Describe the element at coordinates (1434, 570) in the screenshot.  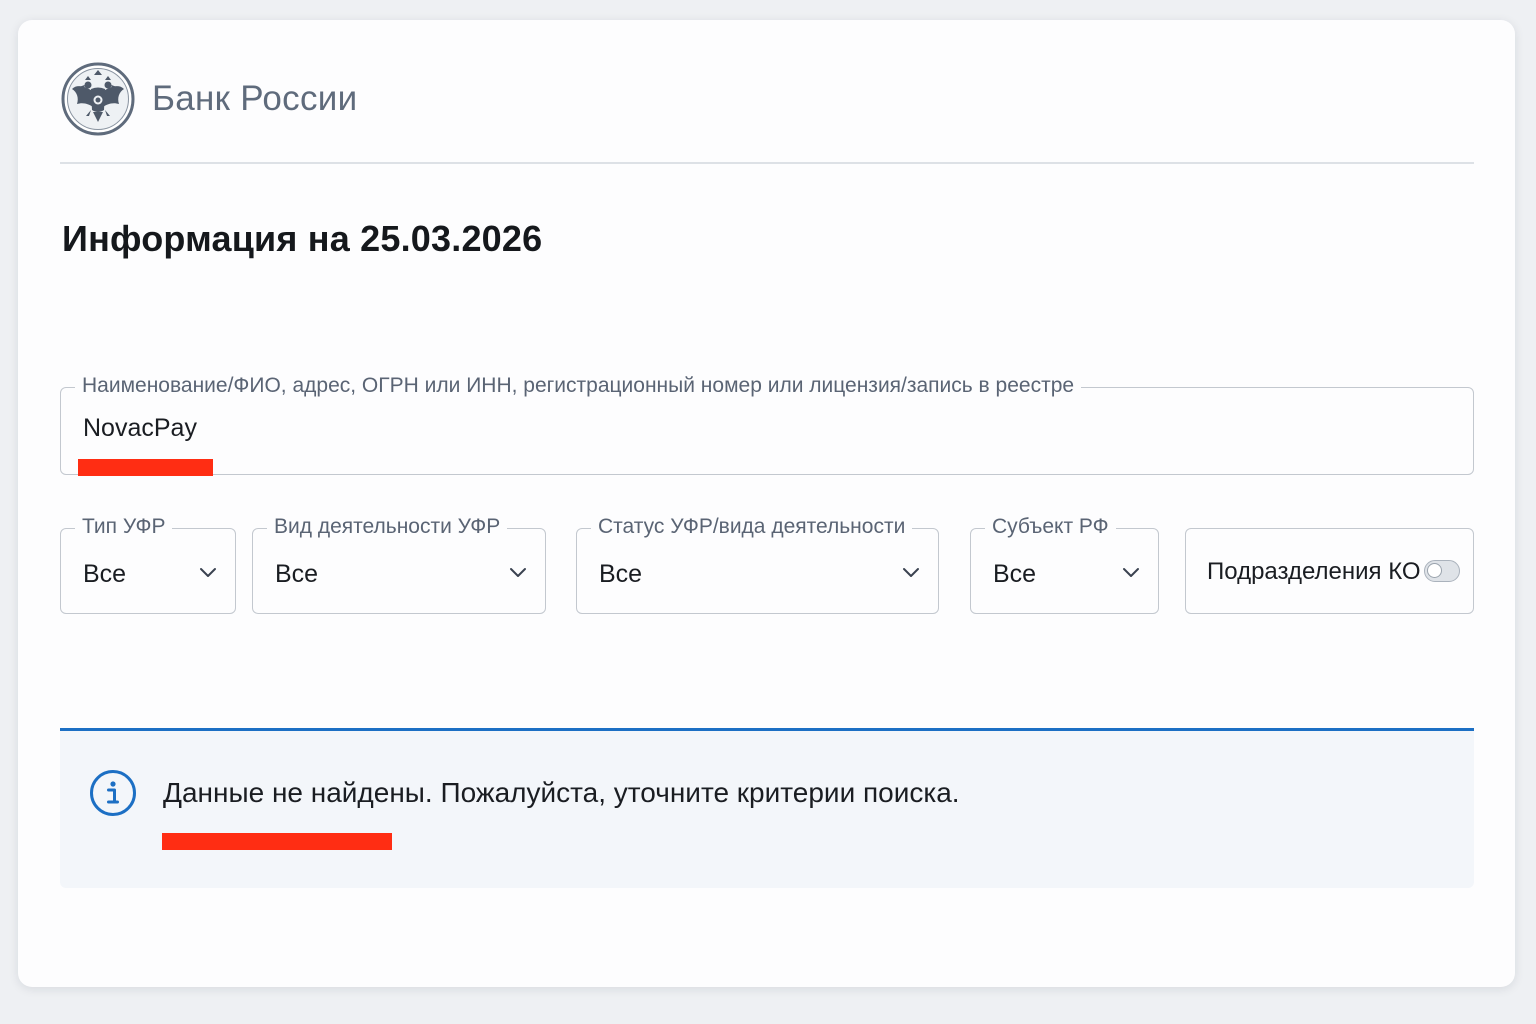
I see `toggle-knob` at that location.